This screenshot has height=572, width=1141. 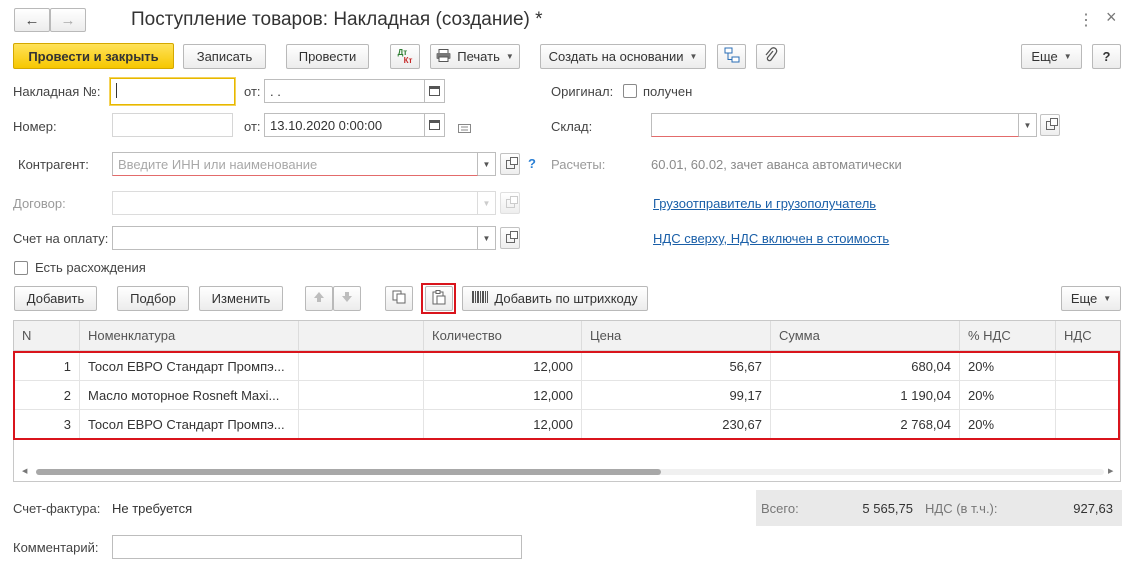 What do you see at coordinates (503, 336) in the screenshot?
I see `col-header-qty: Количество` at bounding box center [503, 336].